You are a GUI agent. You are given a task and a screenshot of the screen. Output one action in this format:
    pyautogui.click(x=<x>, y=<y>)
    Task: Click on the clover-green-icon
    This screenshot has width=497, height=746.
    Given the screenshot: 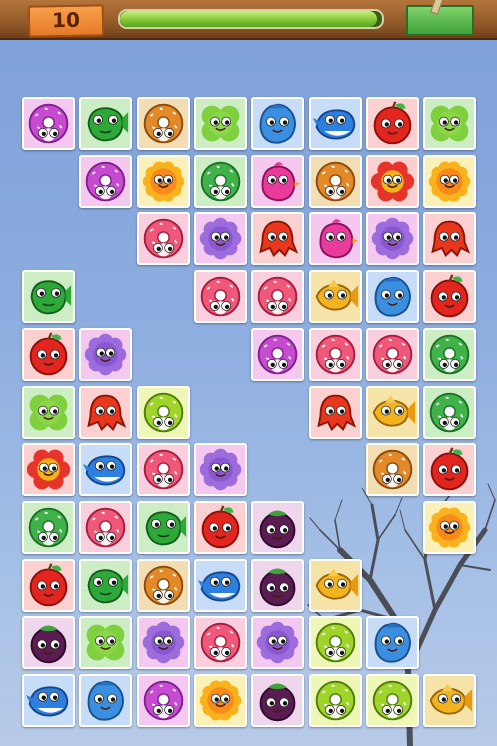 What is the action you would take?
    pyautogui.click(x=48, y=412)
    